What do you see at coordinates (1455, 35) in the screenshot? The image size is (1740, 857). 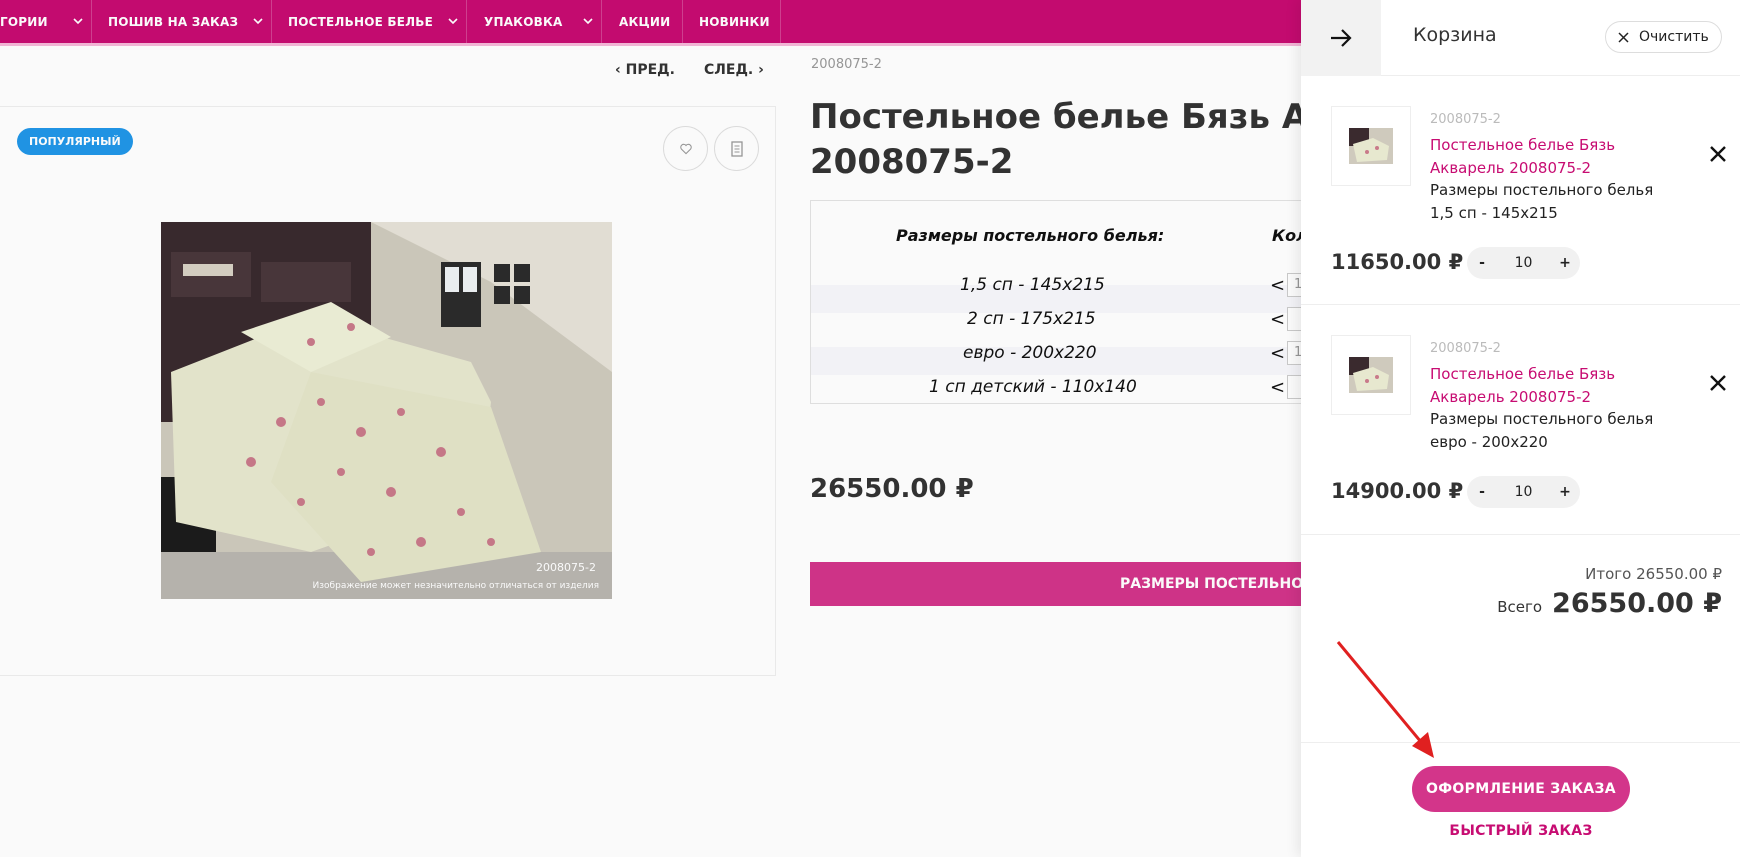 I see `cart-title: Корзина` at bounding box center [1455, 35].